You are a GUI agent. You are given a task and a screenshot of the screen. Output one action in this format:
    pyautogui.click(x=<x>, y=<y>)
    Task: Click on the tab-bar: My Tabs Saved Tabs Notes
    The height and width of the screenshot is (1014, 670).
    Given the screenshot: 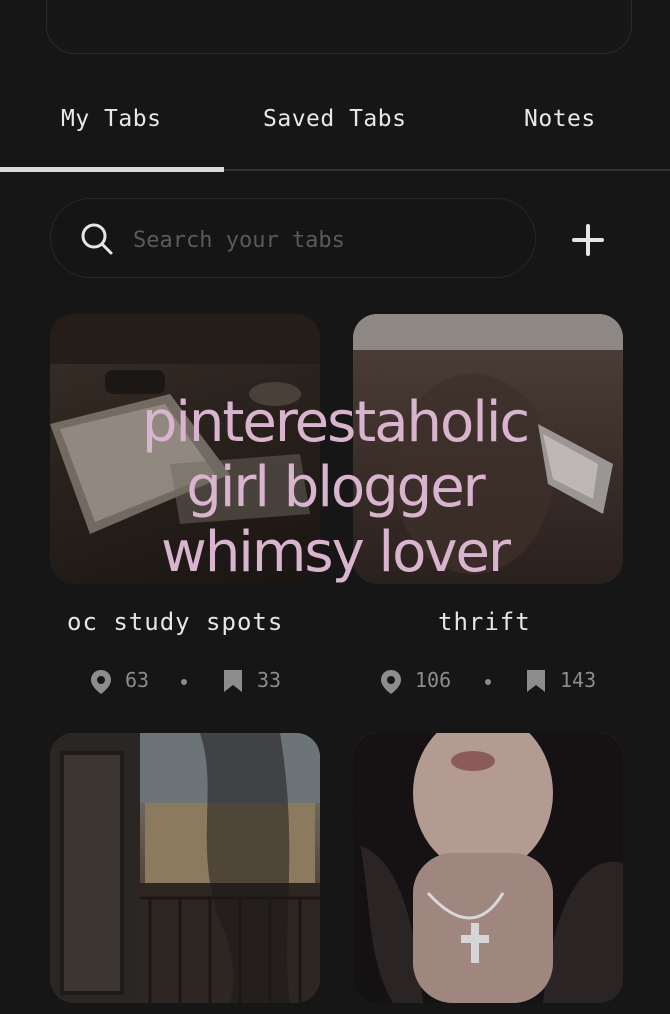 What is the action you would take?
    pyautogui.click(x=335, y=131)
    